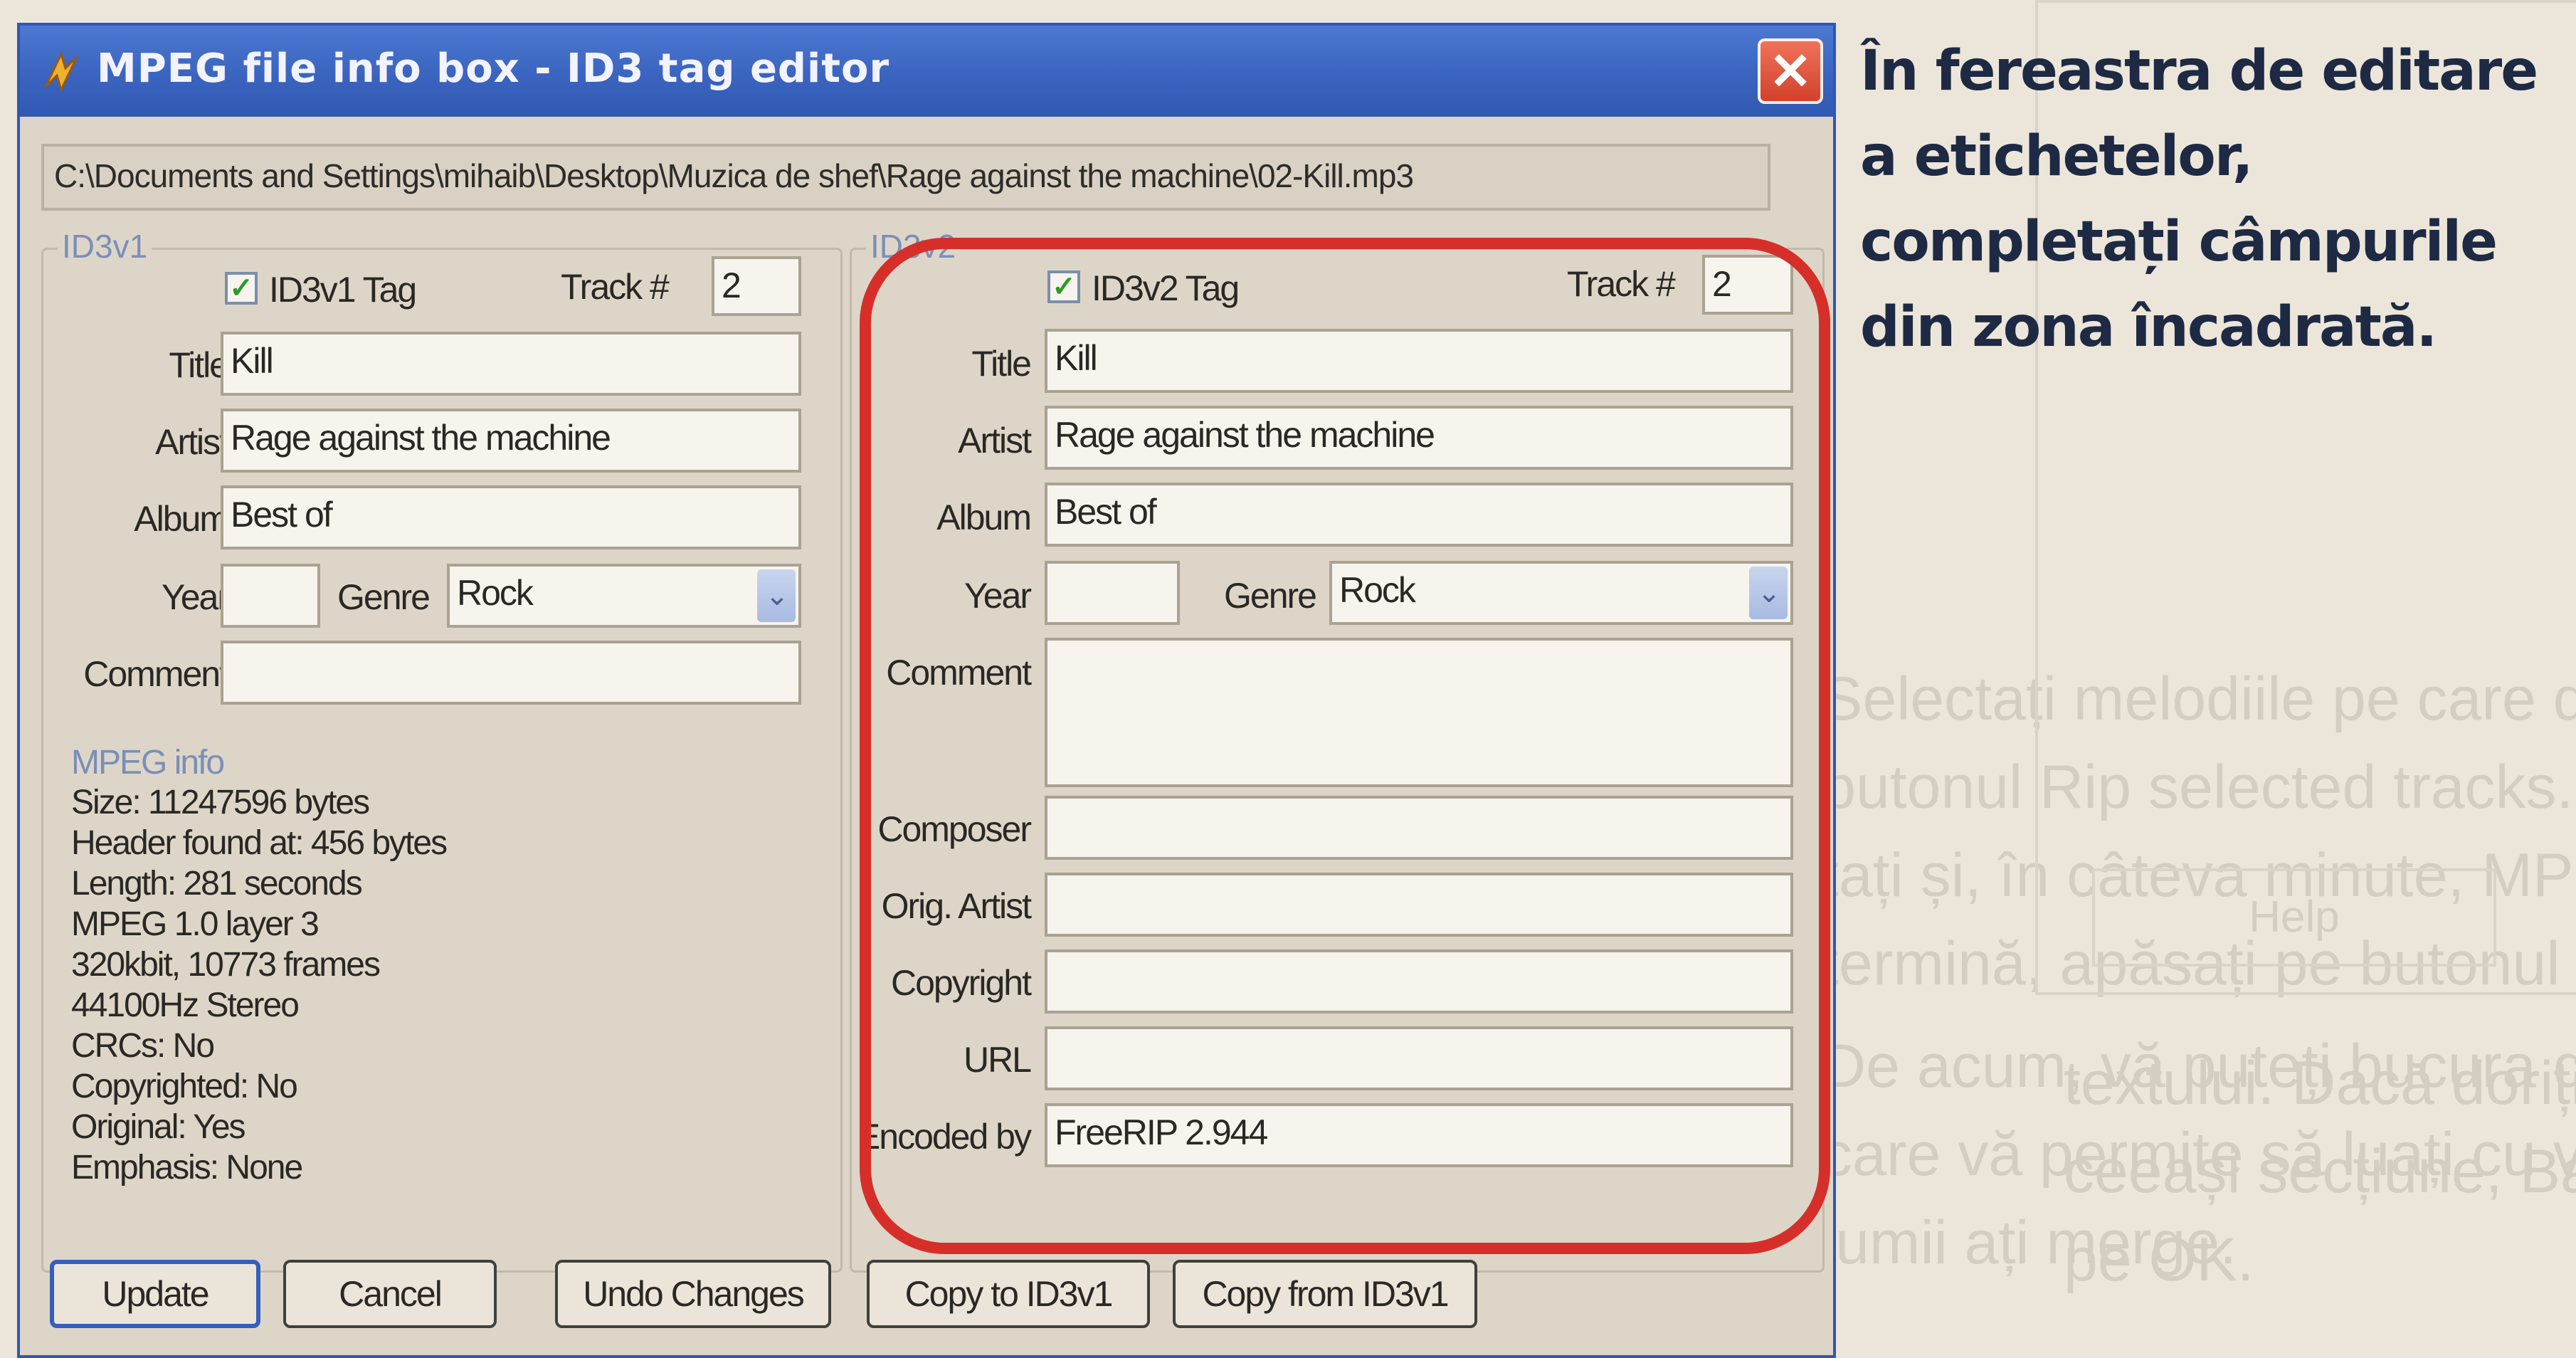  What do you see at coordinates (2294, 917) in the screenshot?
I see `background-help-button: Help` at bounding box center [2294, 917].